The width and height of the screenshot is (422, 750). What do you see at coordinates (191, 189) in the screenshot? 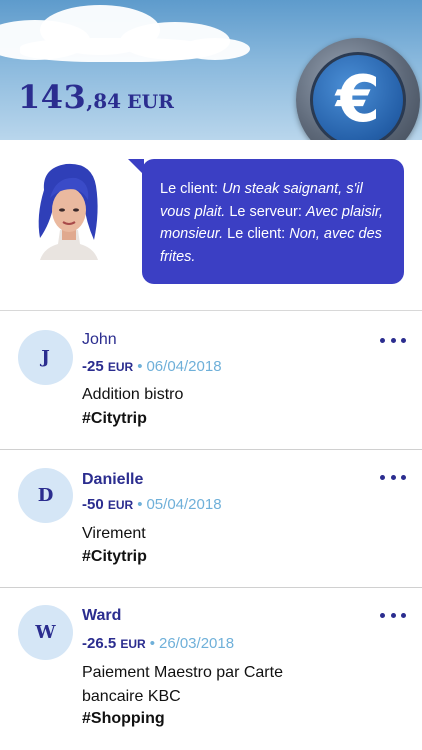
I see `speech-text-0: Le client:` at bounding box center [191, 189].